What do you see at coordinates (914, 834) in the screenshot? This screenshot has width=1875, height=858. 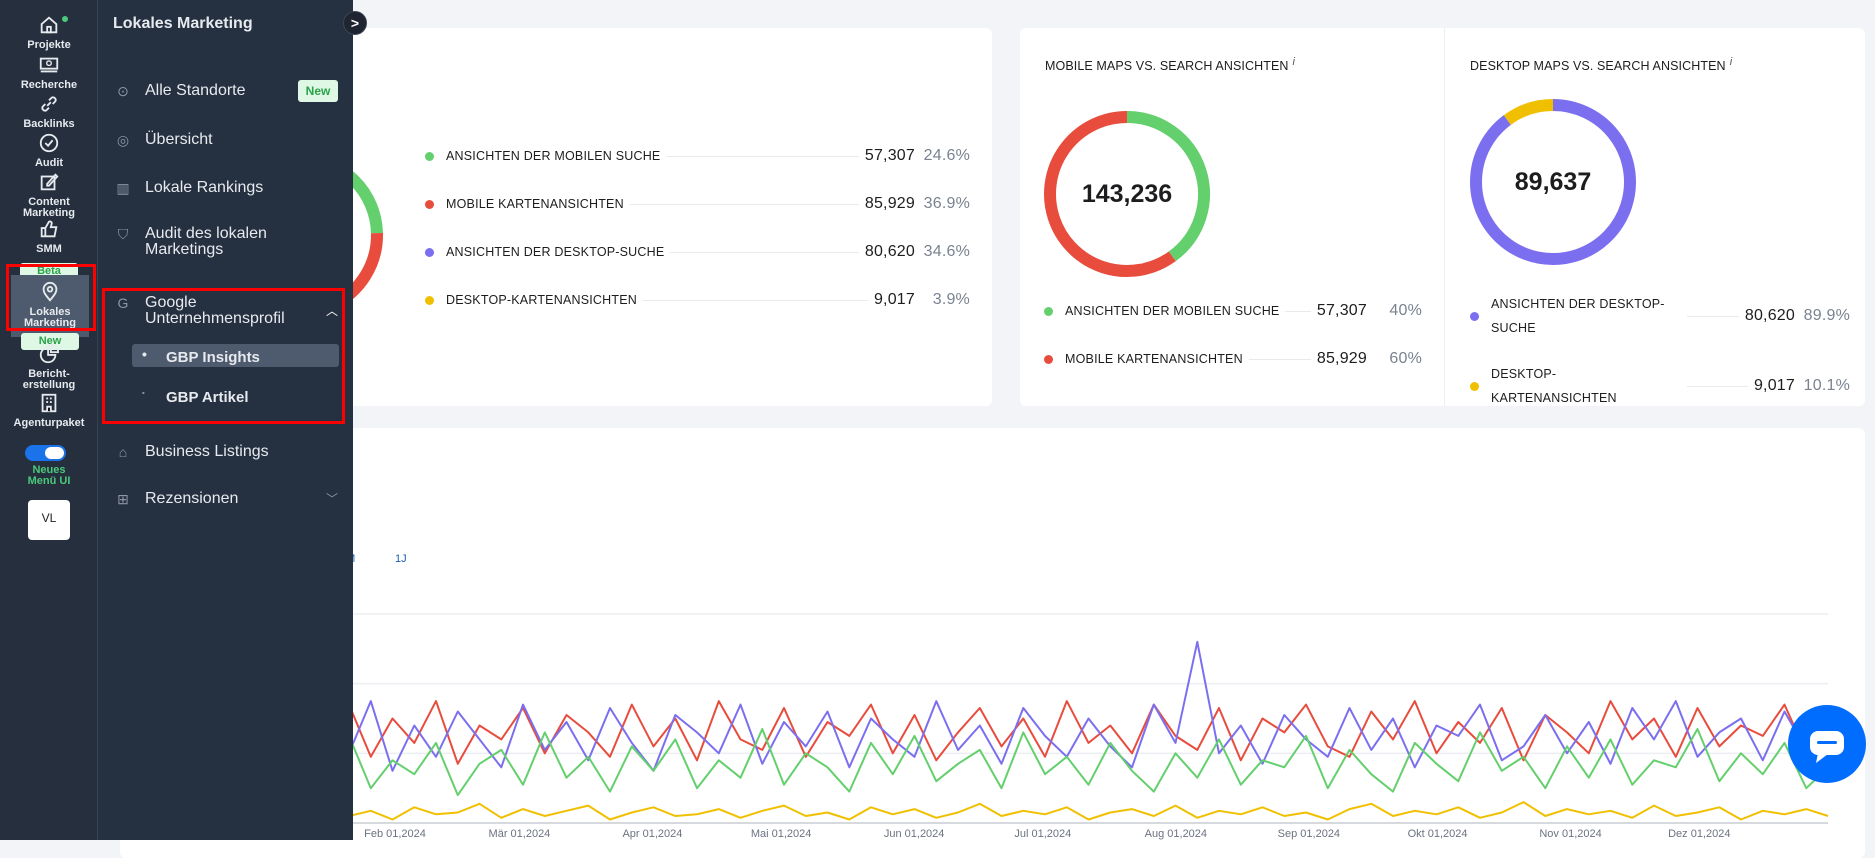 I see `x-tick-label: Jun 01,2024` at bounding box center [914, 834].